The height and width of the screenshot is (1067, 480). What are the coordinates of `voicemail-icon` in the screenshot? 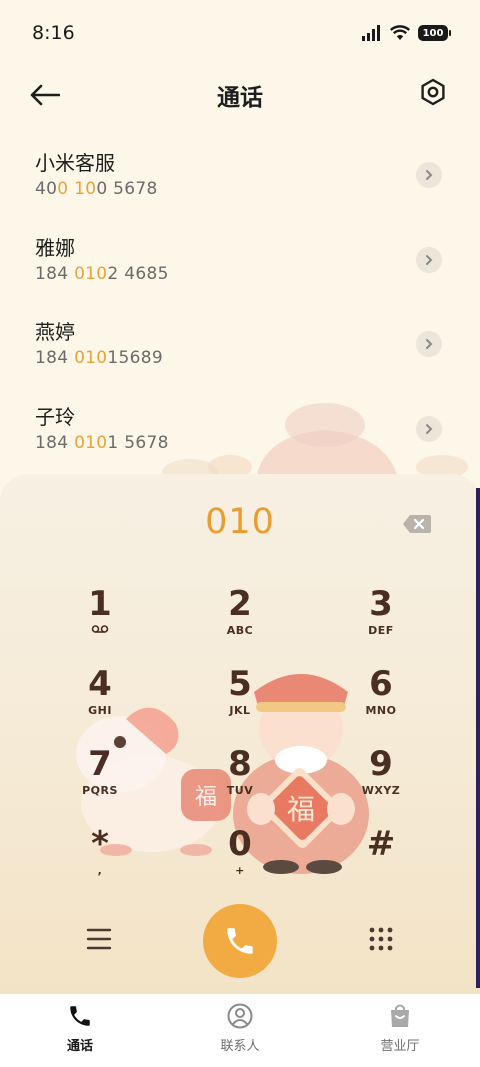 It's located at (100, 631).